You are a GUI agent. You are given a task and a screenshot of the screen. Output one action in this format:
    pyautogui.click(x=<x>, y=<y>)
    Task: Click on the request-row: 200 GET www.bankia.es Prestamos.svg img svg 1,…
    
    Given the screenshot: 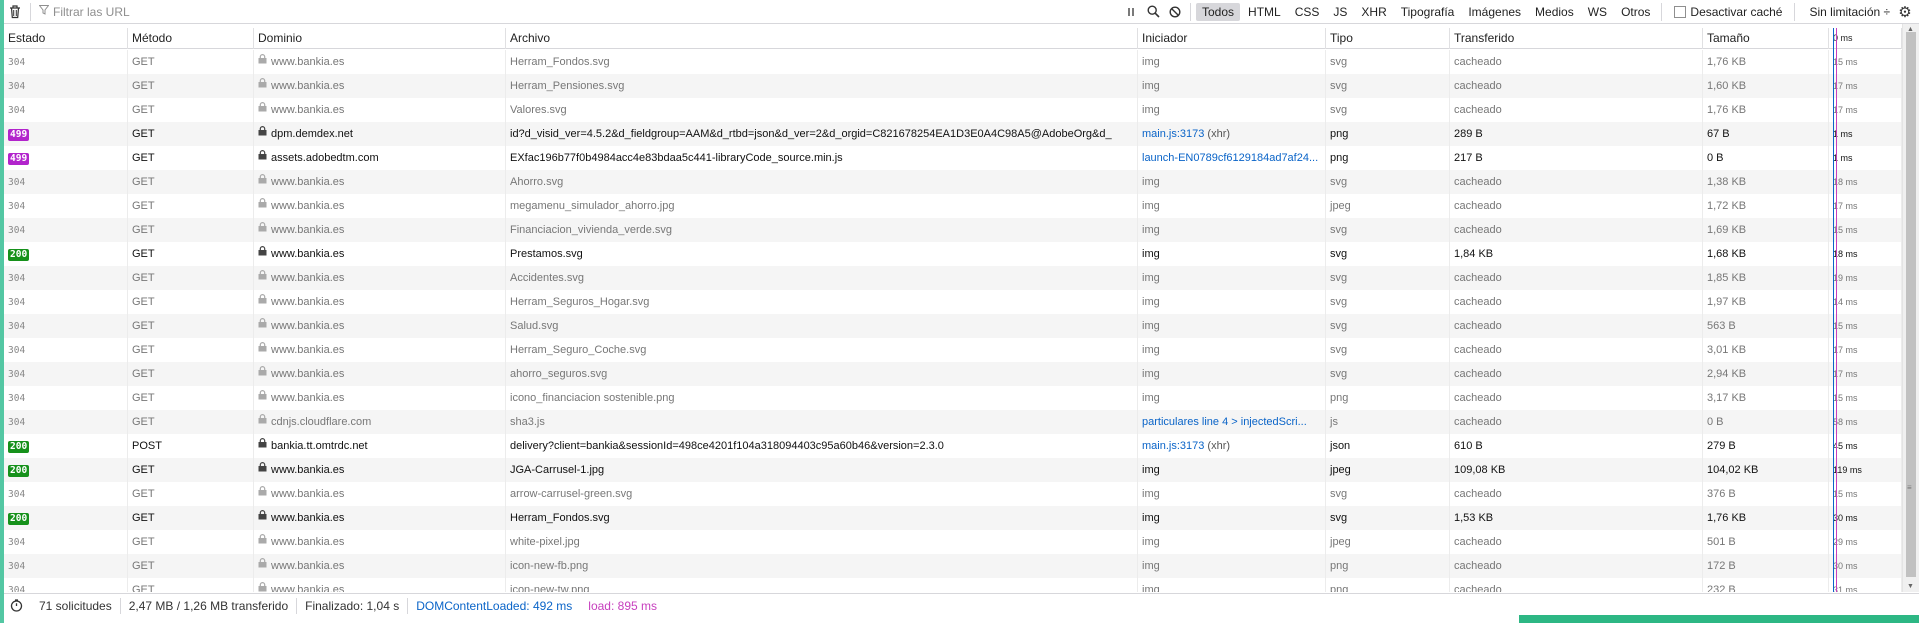 What is the action you would take?
    pyautogui.click(x=953, y=254)
    